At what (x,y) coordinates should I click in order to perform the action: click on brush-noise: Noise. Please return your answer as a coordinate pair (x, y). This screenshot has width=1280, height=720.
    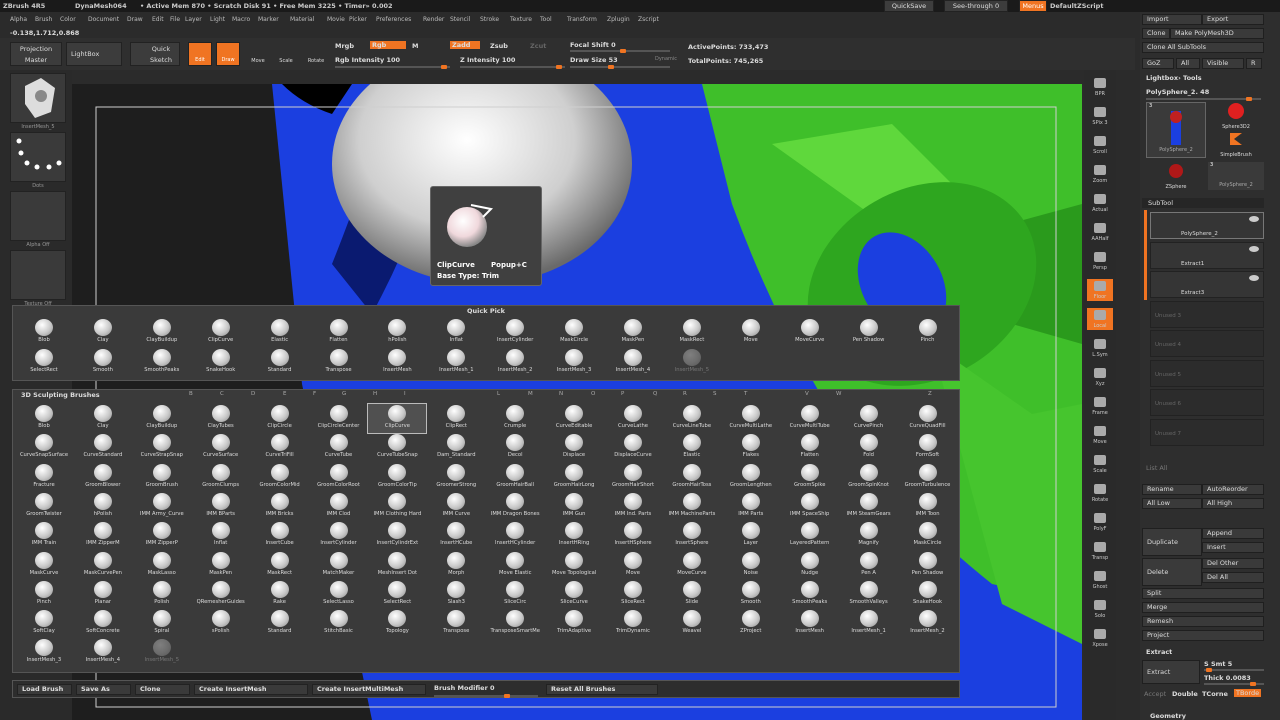
    Looking at the image, I should click on (751, 565).